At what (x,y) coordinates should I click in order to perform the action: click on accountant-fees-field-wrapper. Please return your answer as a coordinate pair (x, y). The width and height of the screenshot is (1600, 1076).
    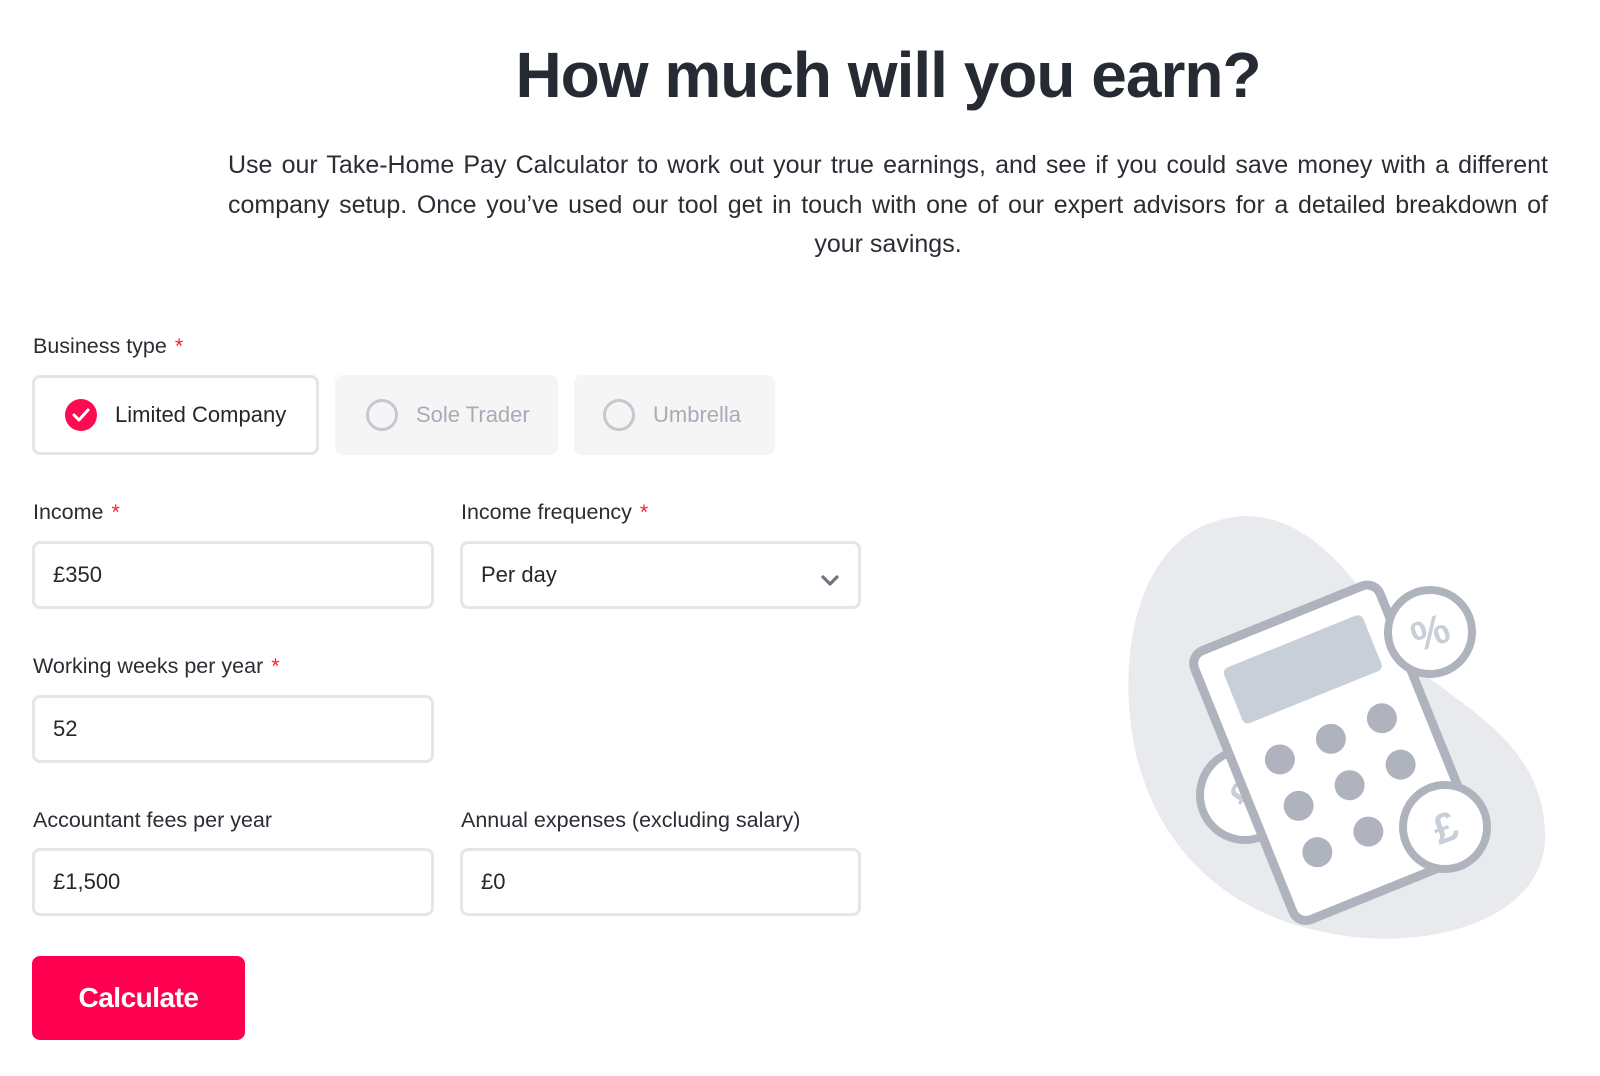
    Looking at the image, I should click on (233, 882).